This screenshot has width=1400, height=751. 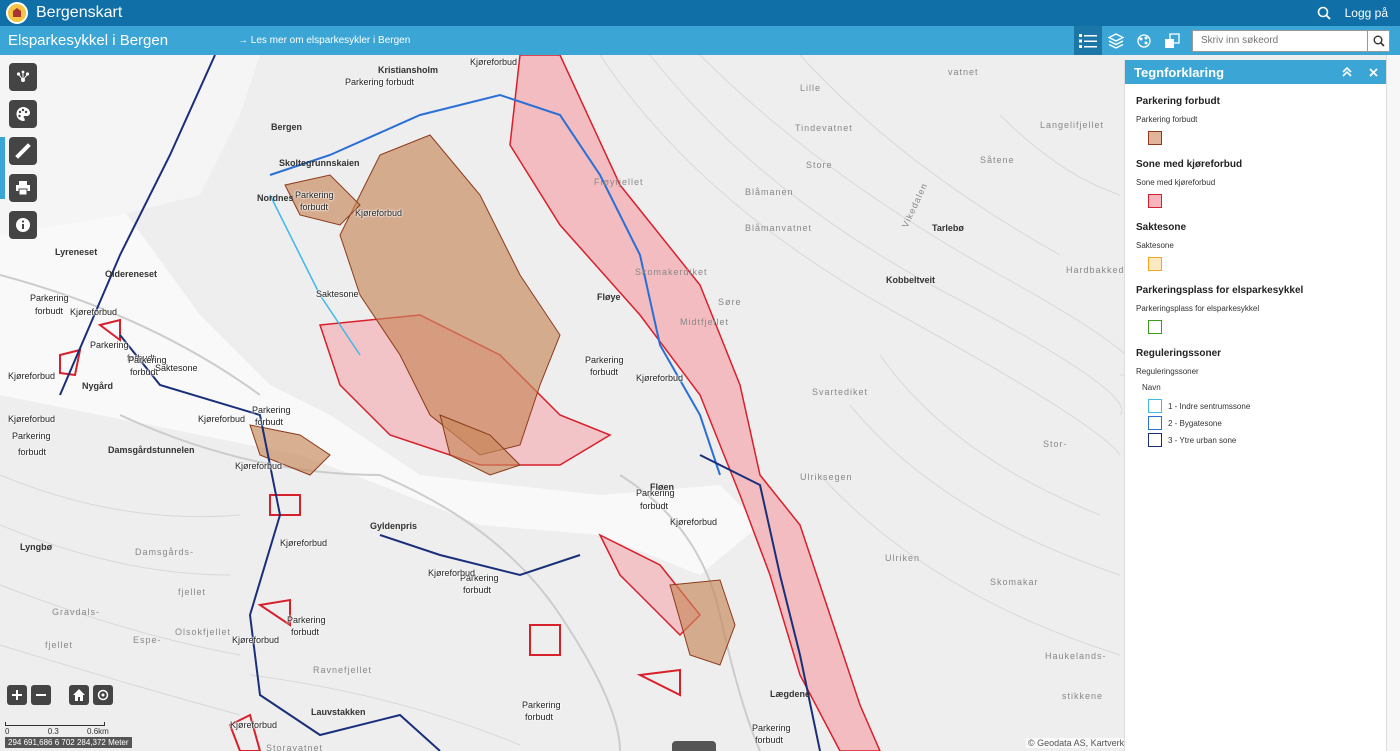 I want to click on legend-section-parkering: Parkering forbudt Parkering forbudt, so click(x=1255, y=120).